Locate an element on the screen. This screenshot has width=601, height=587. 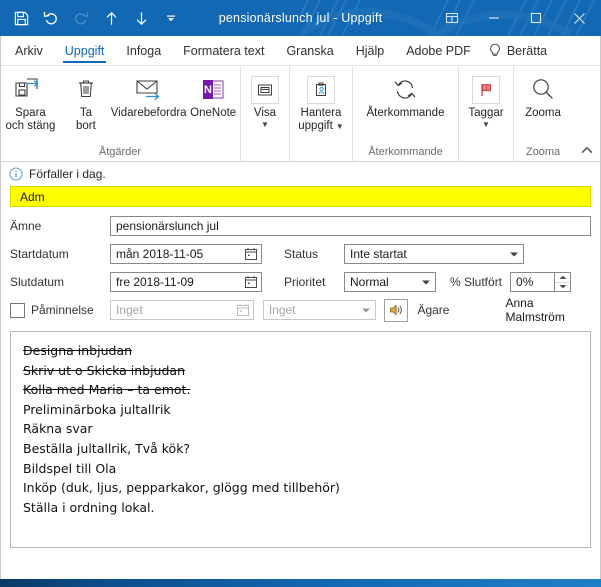
reminder-date-input: Inget is located at coordinates (182, 310).